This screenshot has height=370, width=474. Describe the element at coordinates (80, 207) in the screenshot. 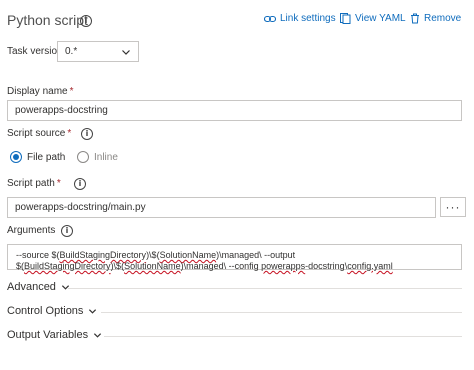

I see `script-path-value: powerapps-docstring/main.py` at that location.